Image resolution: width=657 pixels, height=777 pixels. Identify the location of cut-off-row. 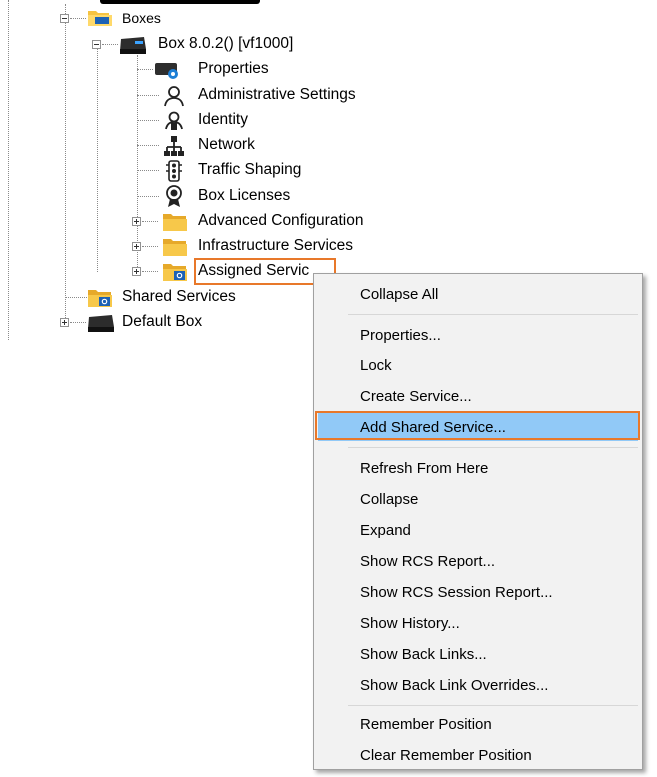
(200, 2).